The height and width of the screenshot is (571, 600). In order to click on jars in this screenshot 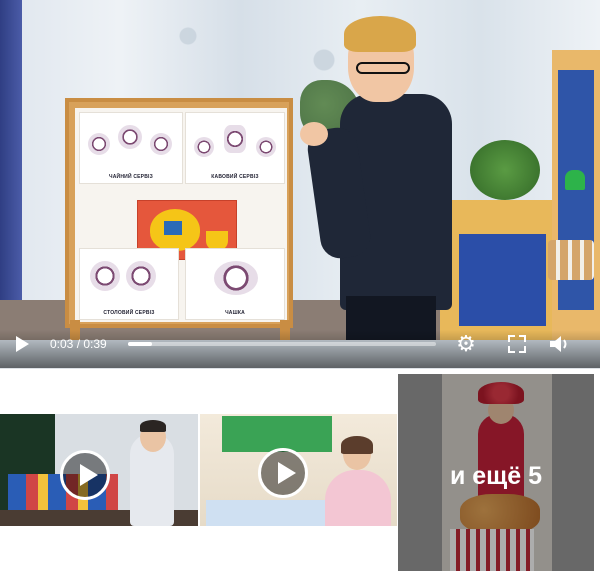, I will do `click(571, 260)`.